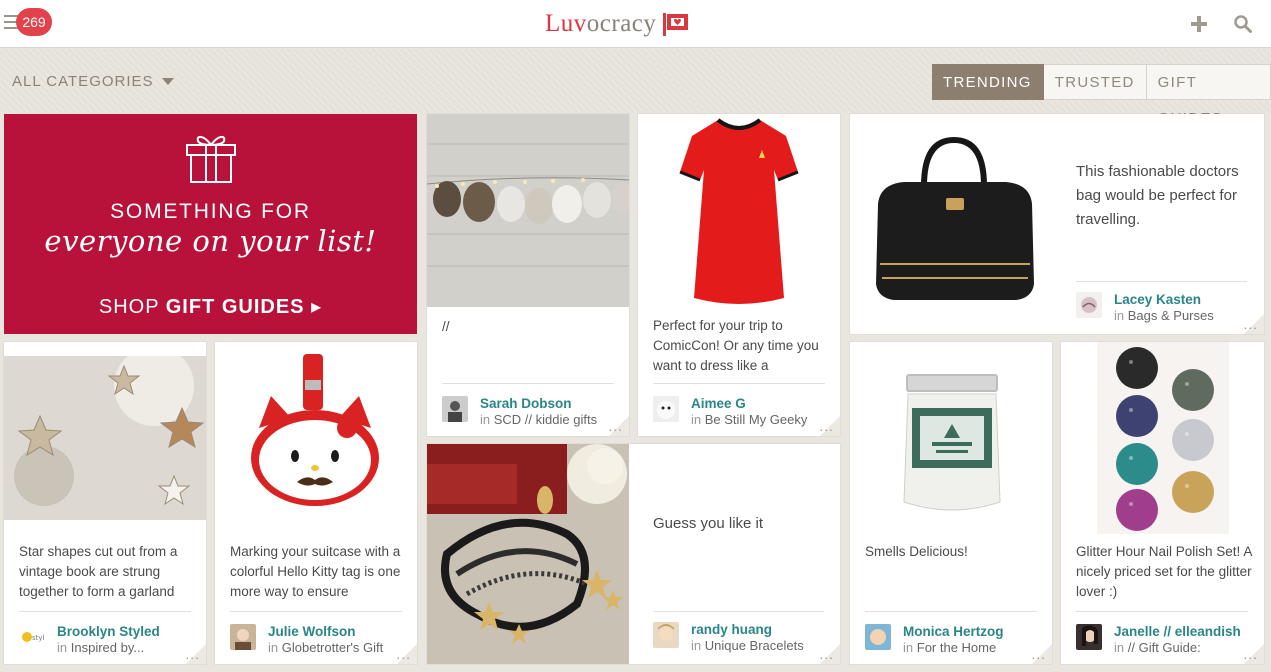 The height and width of the screenshot is (672, 1271). I want to click on user-name: Brooklyn Styled, so click(108, 632).